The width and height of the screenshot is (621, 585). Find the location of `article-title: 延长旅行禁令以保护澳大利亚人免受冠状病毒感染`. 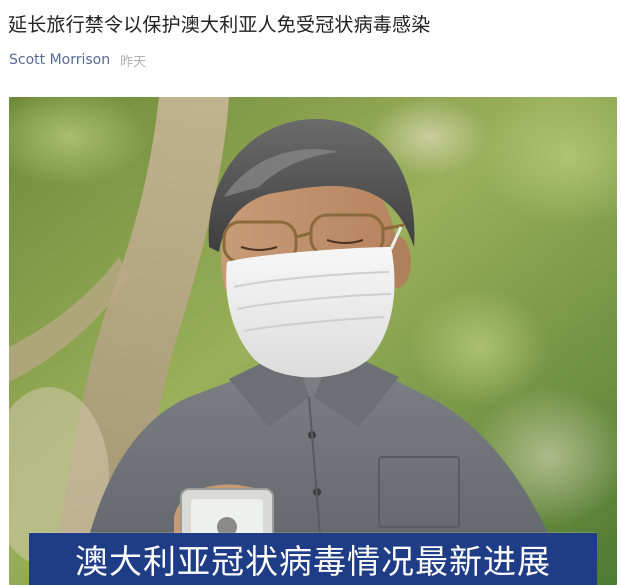

article-title: 延长旅行禁令以保护澳大利亚人免受冠状病毒感染 is located at coordinates (219, 25).